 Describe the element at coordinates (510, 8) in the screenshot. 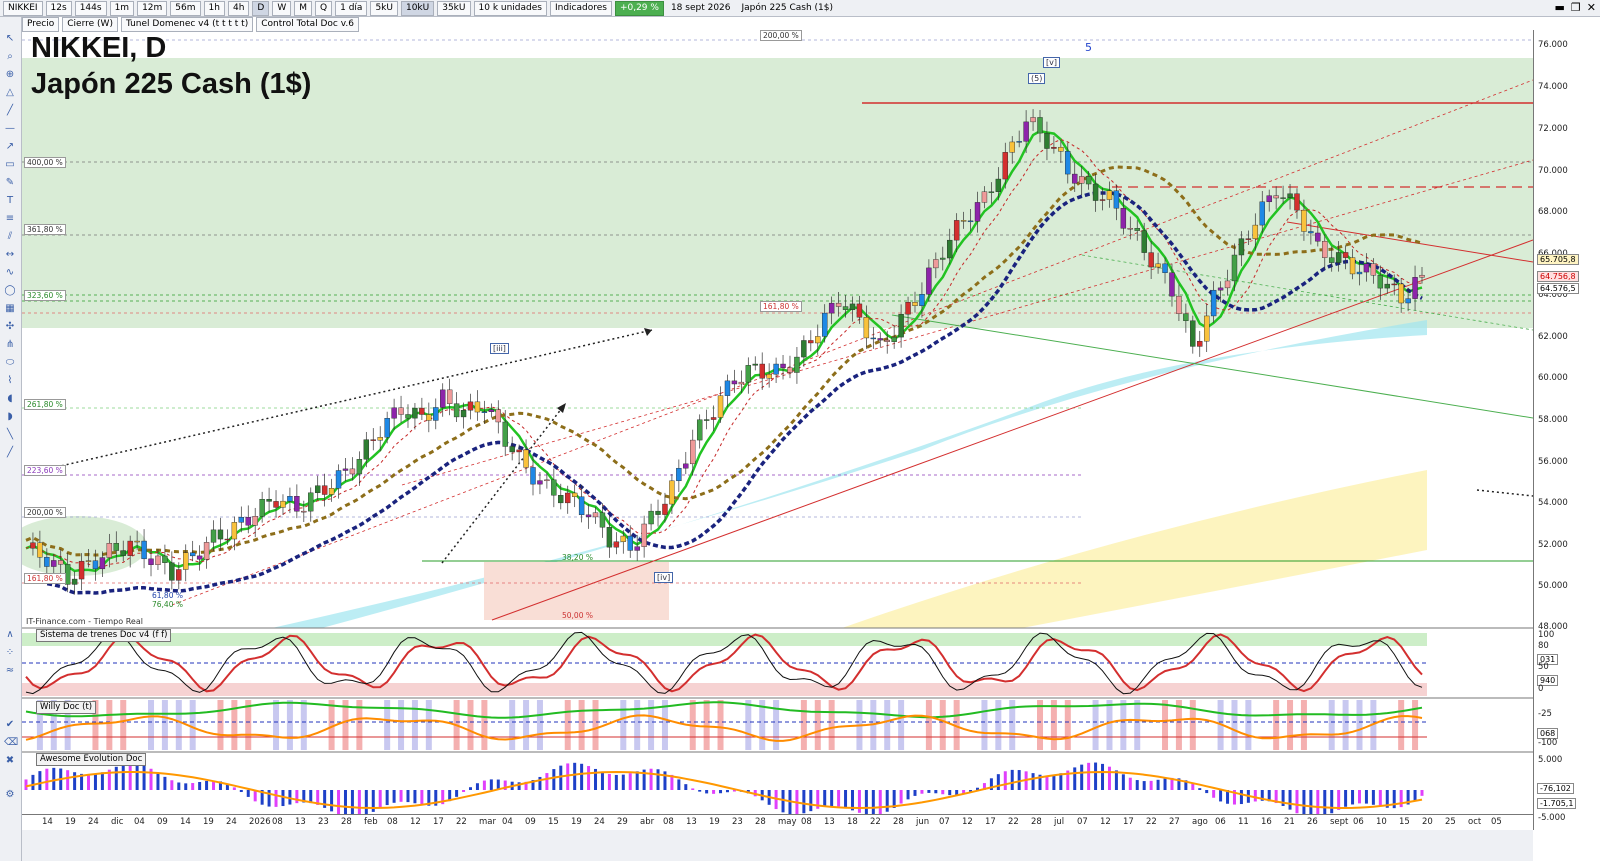

I see `units-select: 10 k unidades` at that location.